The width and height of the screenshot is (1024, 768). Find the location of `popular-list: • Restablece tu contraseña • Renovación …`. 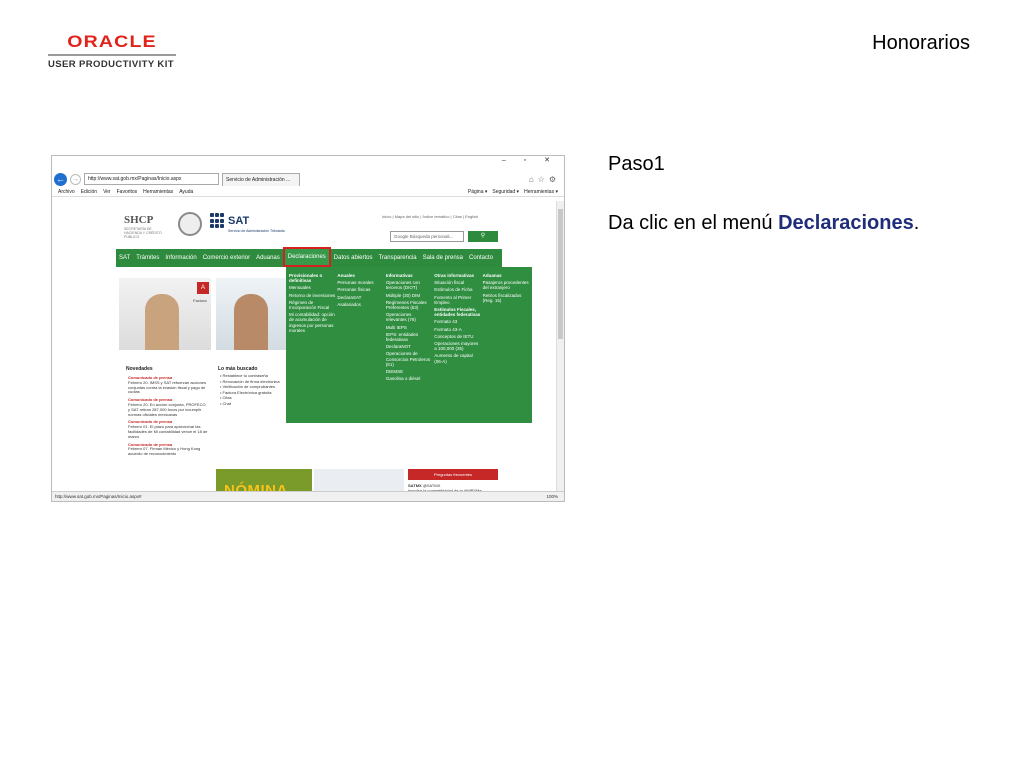

popular-list: • Restablece tu contraseña • Renovación … is located at coordinates (252, 390).